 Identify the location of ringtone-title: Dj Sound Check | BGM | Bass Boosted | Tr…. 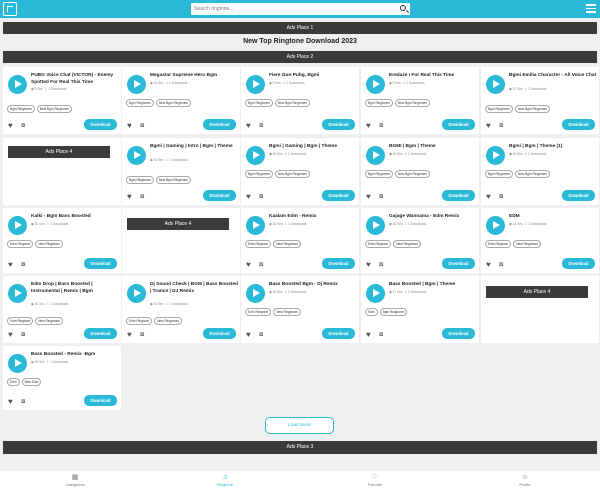
(194, 288).